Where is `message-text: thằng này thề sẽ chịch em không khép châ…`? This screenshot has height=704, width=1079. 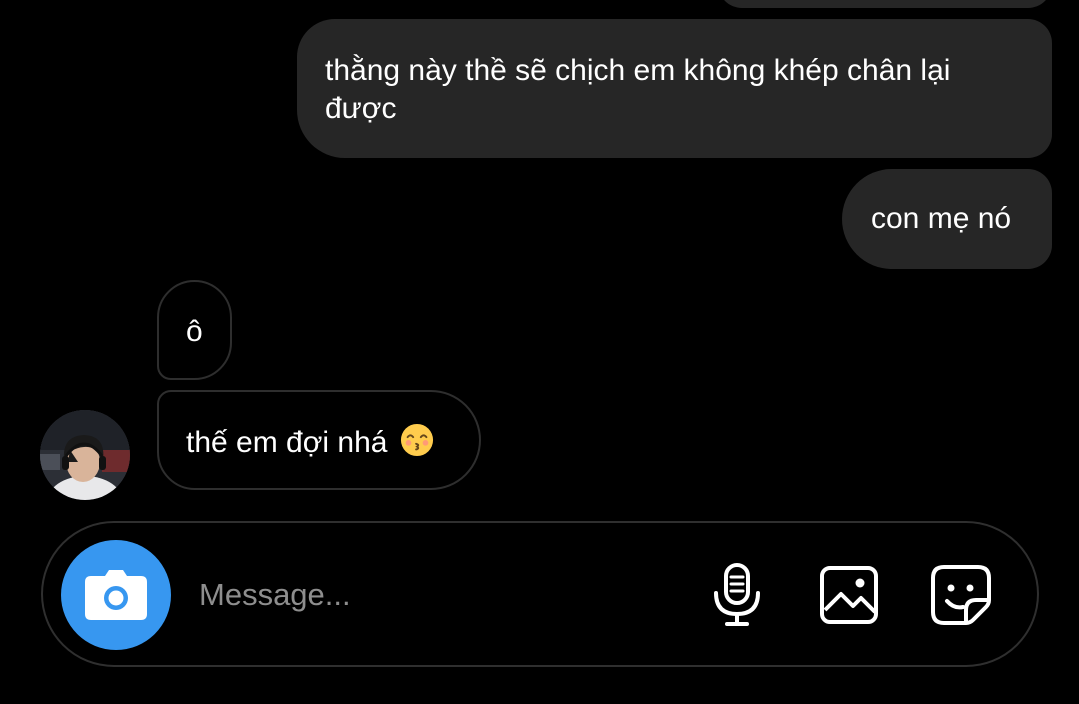 message-text: thằng này thề sẽ chịch em không khép châ… is located at coordinates (638, 89).